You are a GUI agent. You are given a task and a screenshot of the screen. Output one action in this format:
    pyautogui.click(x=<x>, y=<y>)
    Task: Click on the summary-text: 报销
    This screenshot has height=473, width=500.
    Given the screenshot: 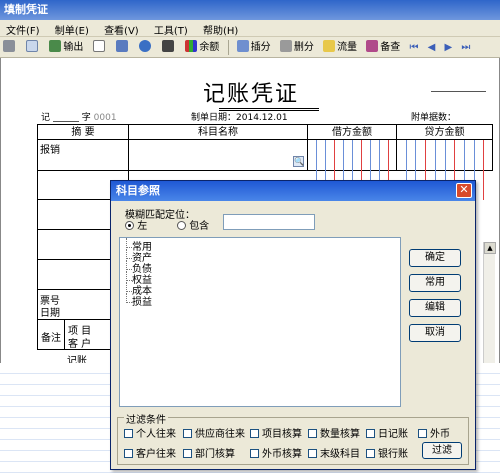 What is the action you would take?
    pyautogui.click(x=50, y=150)
    